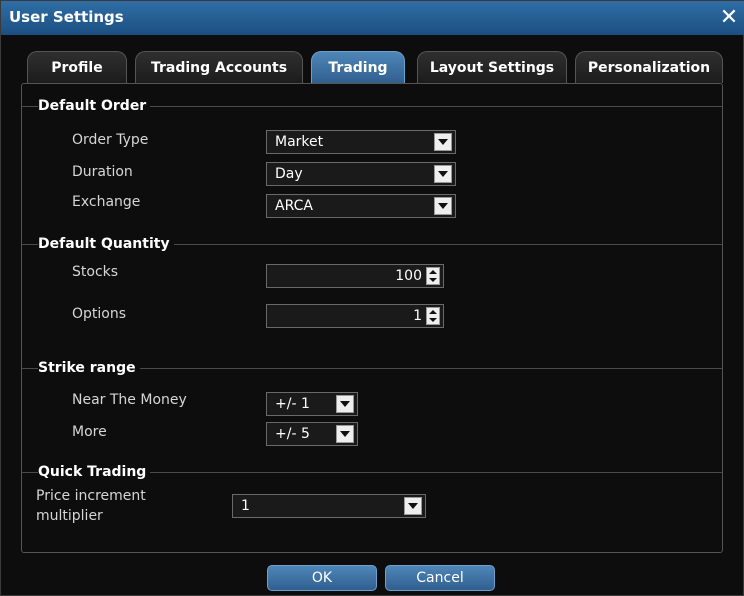 This screenshot has width=744, height=596. Describe the element at coordinates (69, 516) in the screenshot. I see `price-increment-label-line2: multiplier` at that location.